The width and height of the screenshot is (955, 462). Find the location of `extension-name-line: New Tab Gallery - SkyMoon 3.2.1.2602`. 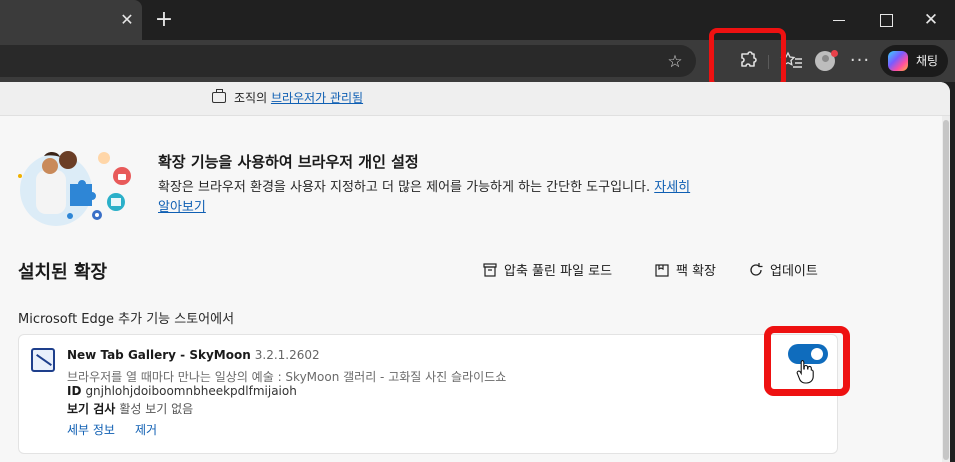

extension-name-line: New Tab Gallery - SkyMoon 3.2.1.2602 is located at coordinates (193, 355).